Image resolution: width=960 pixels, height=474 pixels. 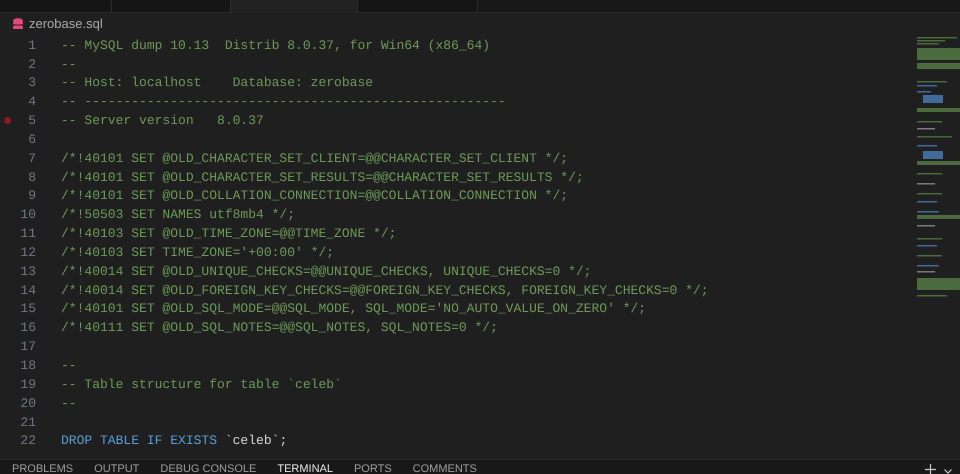 What do you see at coordinates (162, 121) in the screenshot?
I see `code-line: -- Server version 8.0.37` at bounding box center [162, 121].